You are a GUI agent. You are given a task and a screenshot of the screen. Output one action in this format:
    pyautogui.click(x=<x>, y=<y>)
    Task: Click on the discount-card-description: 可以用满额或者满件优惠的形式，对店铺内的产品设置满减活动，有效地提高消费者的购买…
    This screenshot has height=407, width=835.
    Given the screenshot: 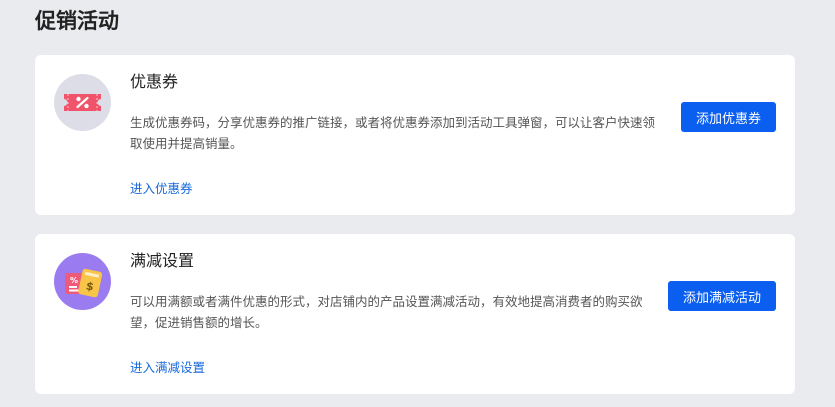 What is the action you would take?
    pyautogui.click(x=386, y=312)
    